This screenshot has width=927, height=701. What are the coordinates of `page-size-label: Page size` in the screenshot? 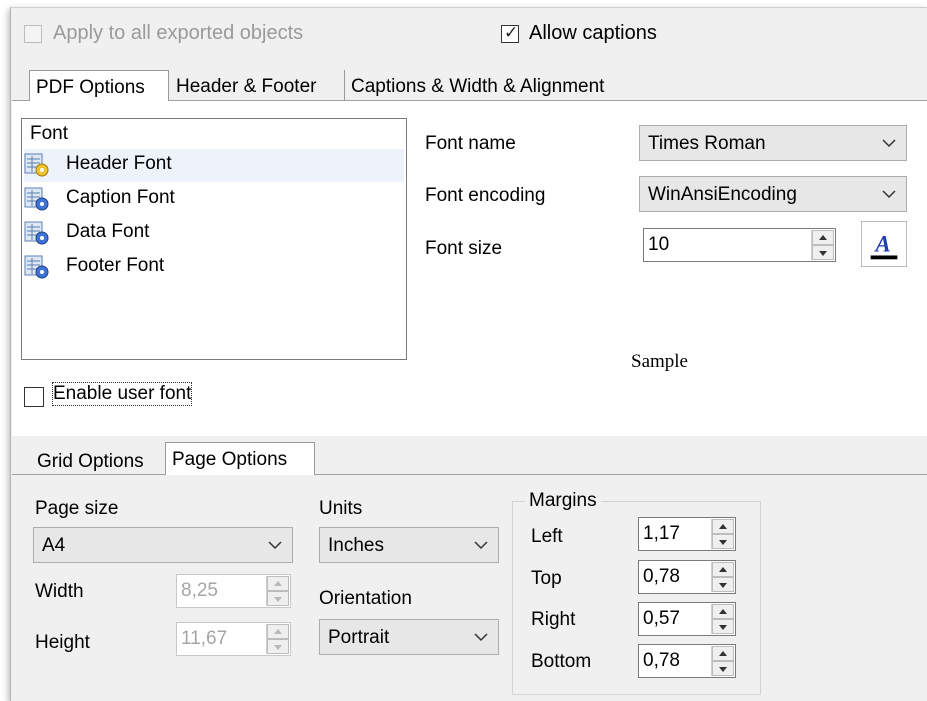 It's located at (77, 508).